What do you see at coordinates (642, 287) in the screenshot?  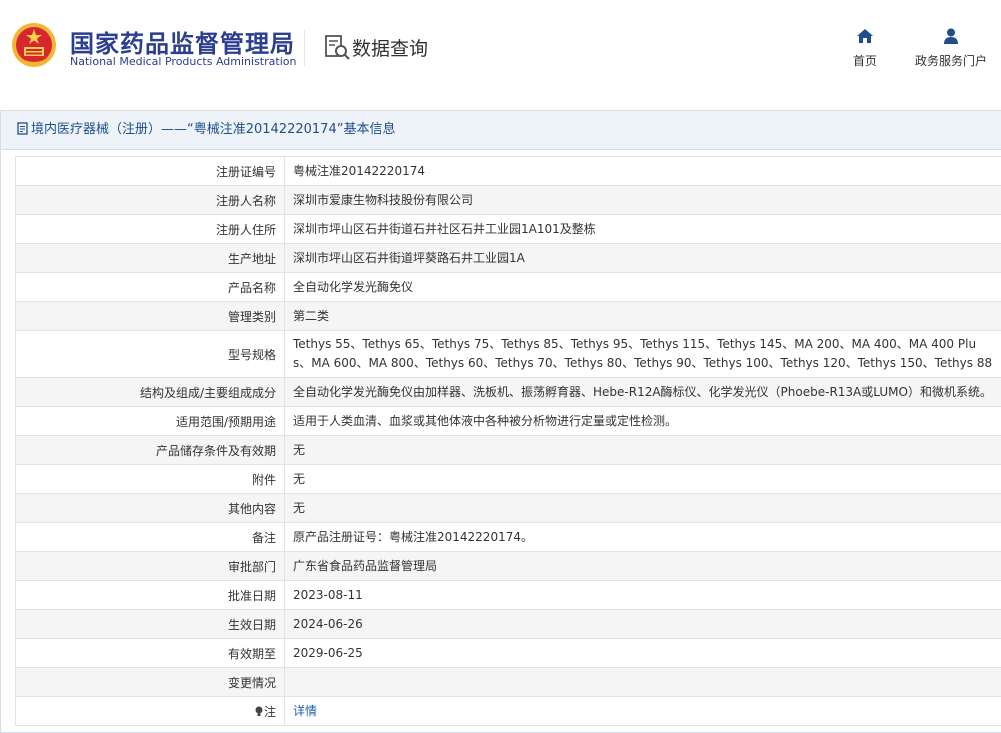 I see `row-value: 全自动化学发光酶免仪` at bounding box center [642, 287].